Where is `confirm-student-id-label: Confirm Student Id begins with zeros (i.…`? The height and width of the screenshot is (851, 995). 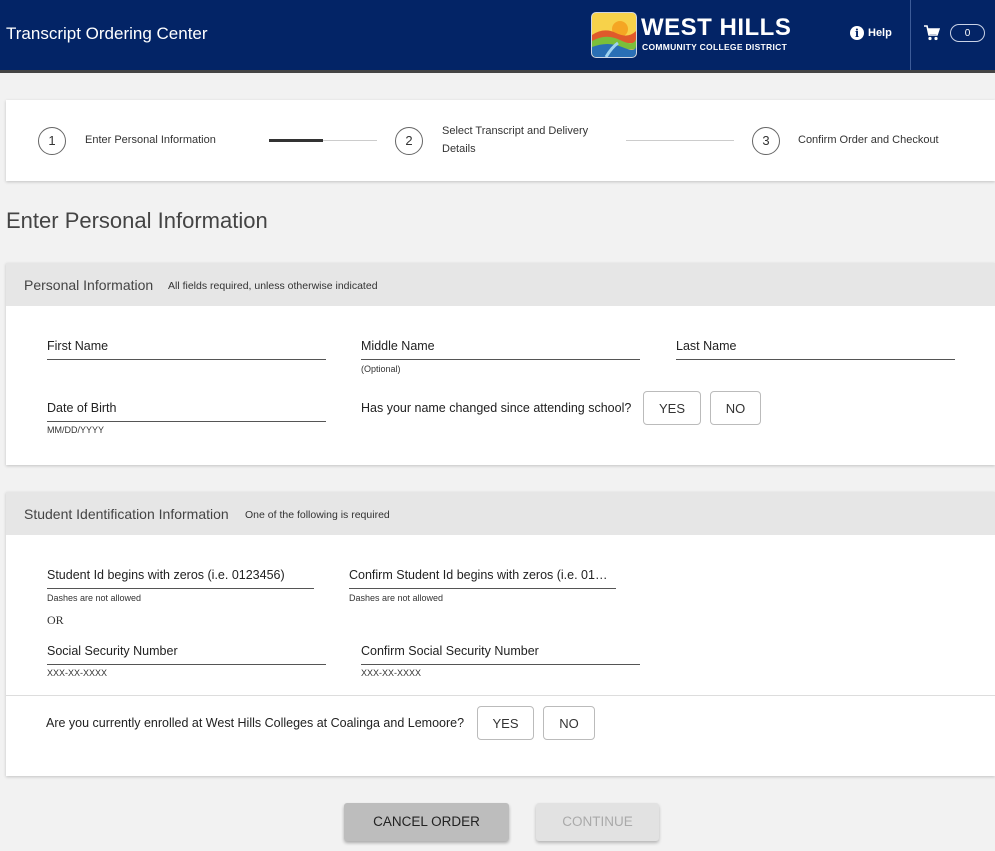
confirm-student-id-label: Confirm Student Id begins with zeros (i.… is located at coordinates (480, 575).